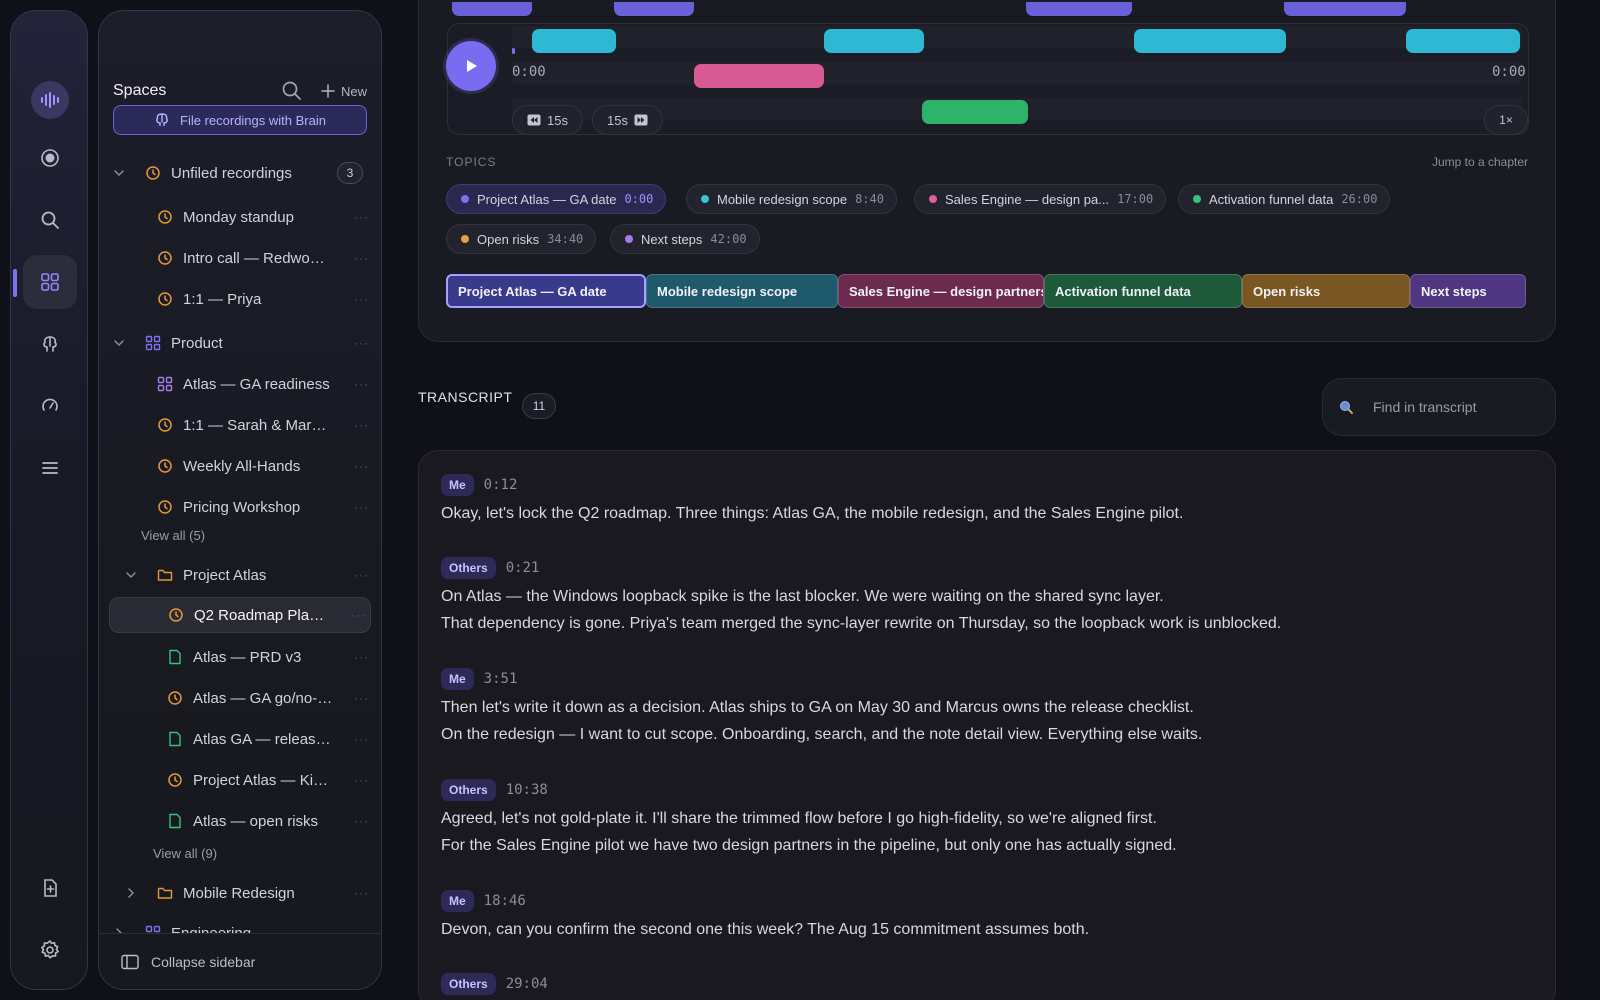  What do you see at coordinates (344, 91) in the screenshot?
I see `new-space-button: New` at bounding box center [344, 91].